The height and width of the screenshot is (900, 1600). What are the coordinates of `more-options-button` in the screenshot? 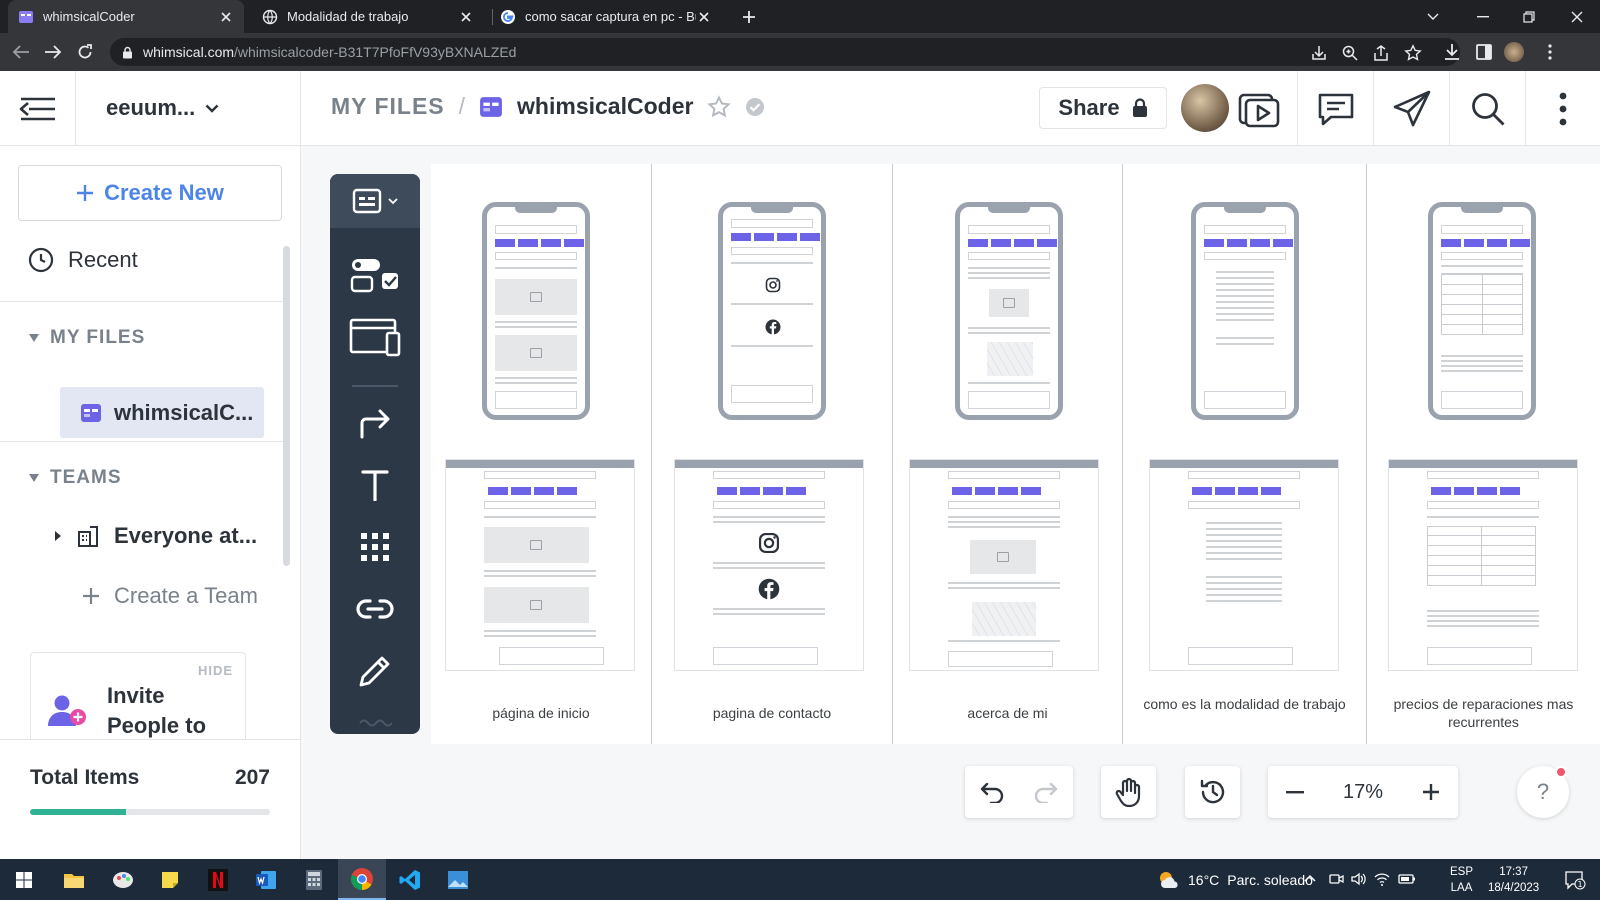 It's located at (1562, 108).